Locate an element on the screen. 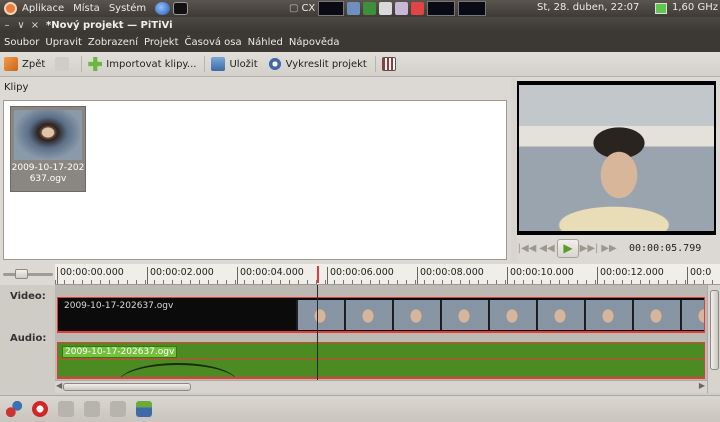 Image resolution: width=720 pixels, height=422 pixels. menu-zobrazeni: Zobrazení is located at coordinates (113, 42).